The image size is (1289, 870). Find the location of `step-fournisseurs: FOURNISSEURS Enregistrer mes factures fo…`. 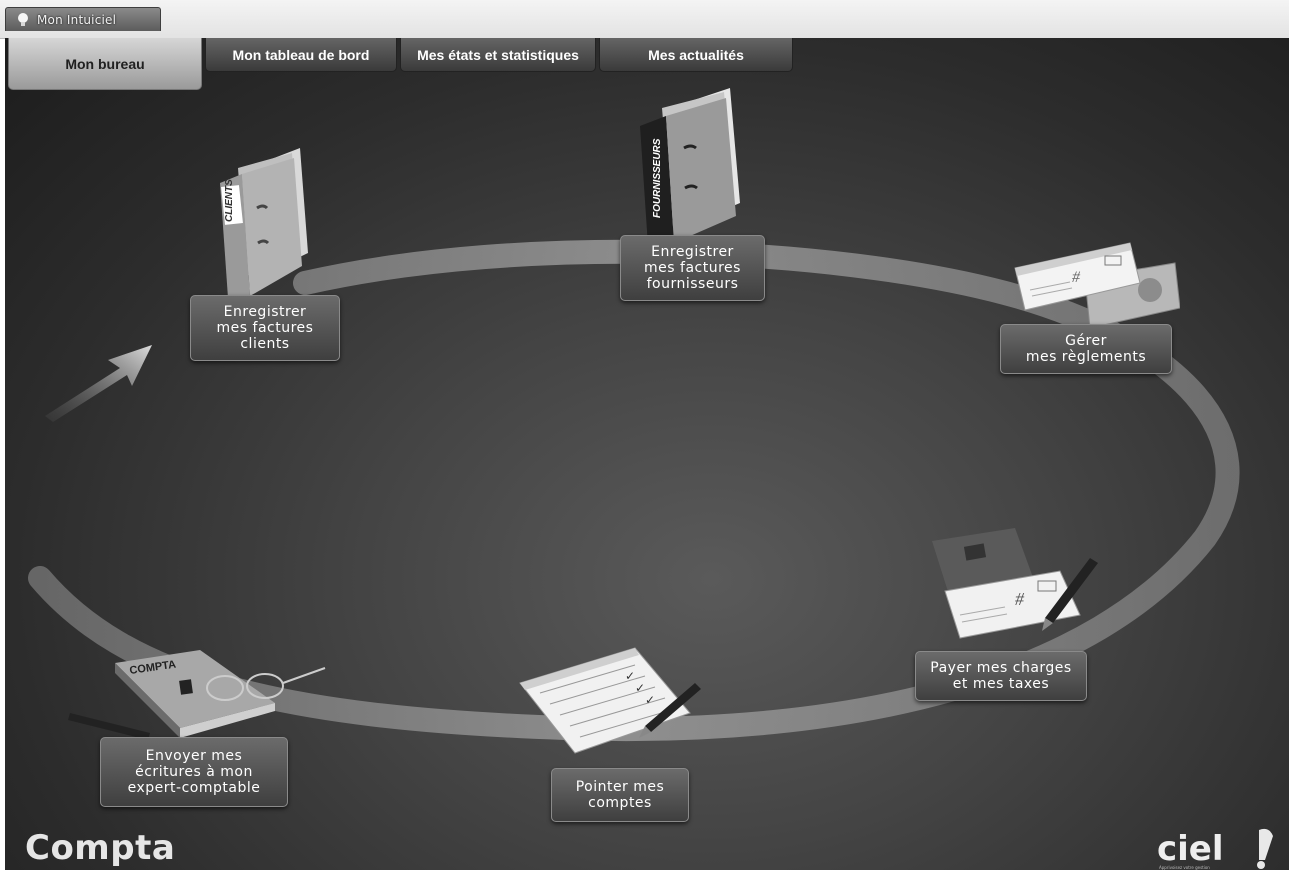

step-fournisseurs: FOURNISSEURS Enregistrer mes factures fo… is located at coordinates (690, 198).